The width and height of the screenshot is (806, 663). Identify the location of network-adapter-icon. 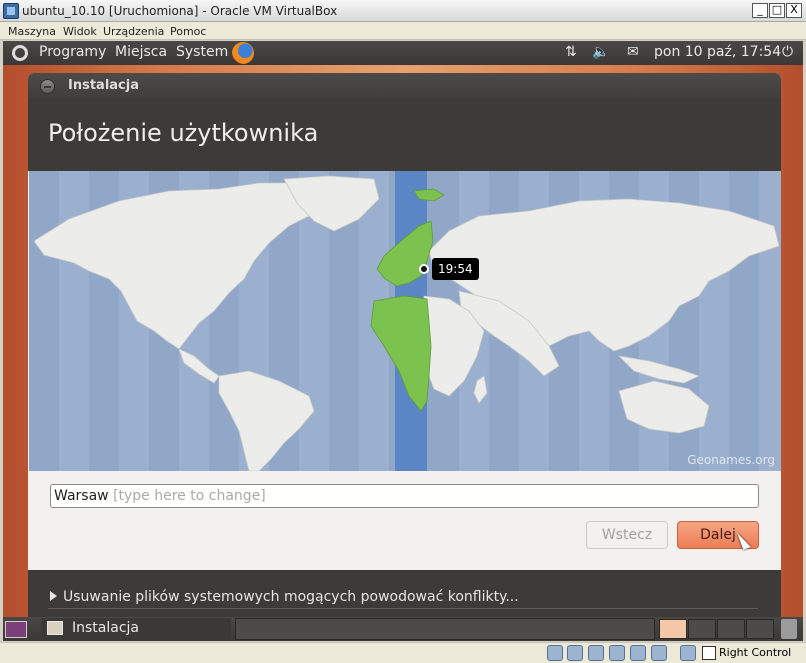
(617, 653).